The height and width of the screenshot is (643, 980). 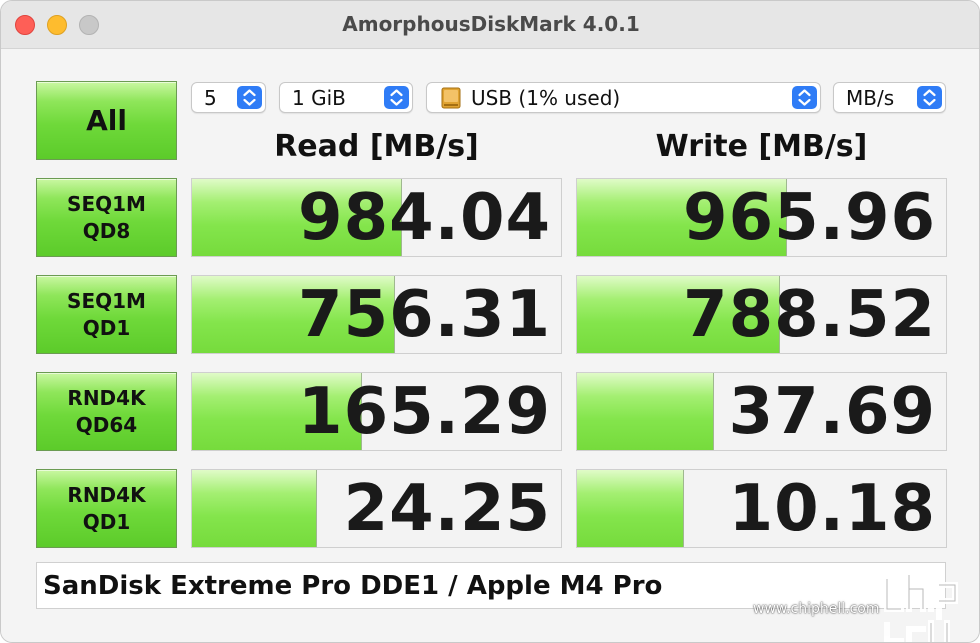 I want to click on read-result-cell: 24.25, so click(x=376, y=508).